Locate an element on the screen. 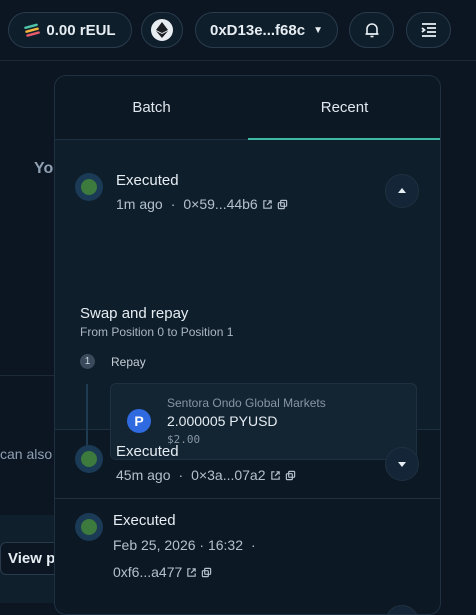  transaction-time: 1m ago is located at coordinates (139, 204).